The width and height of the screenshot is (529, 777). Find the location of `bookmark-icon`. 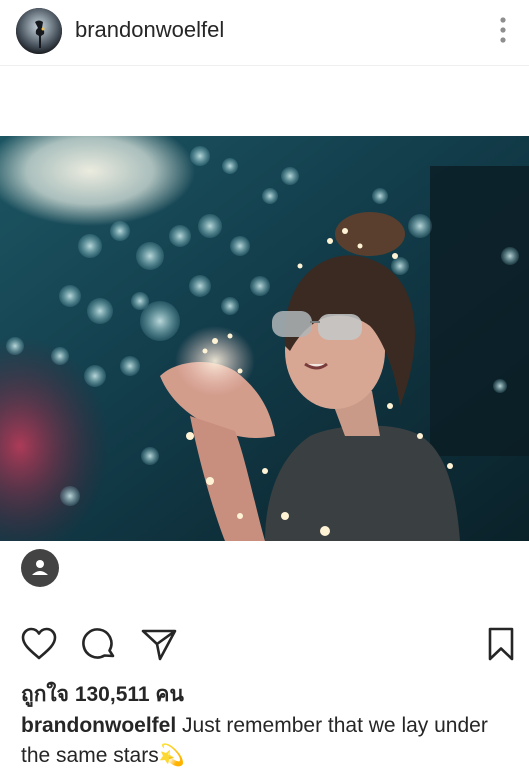

bookmark-icon is located at coordinates (501, 644).